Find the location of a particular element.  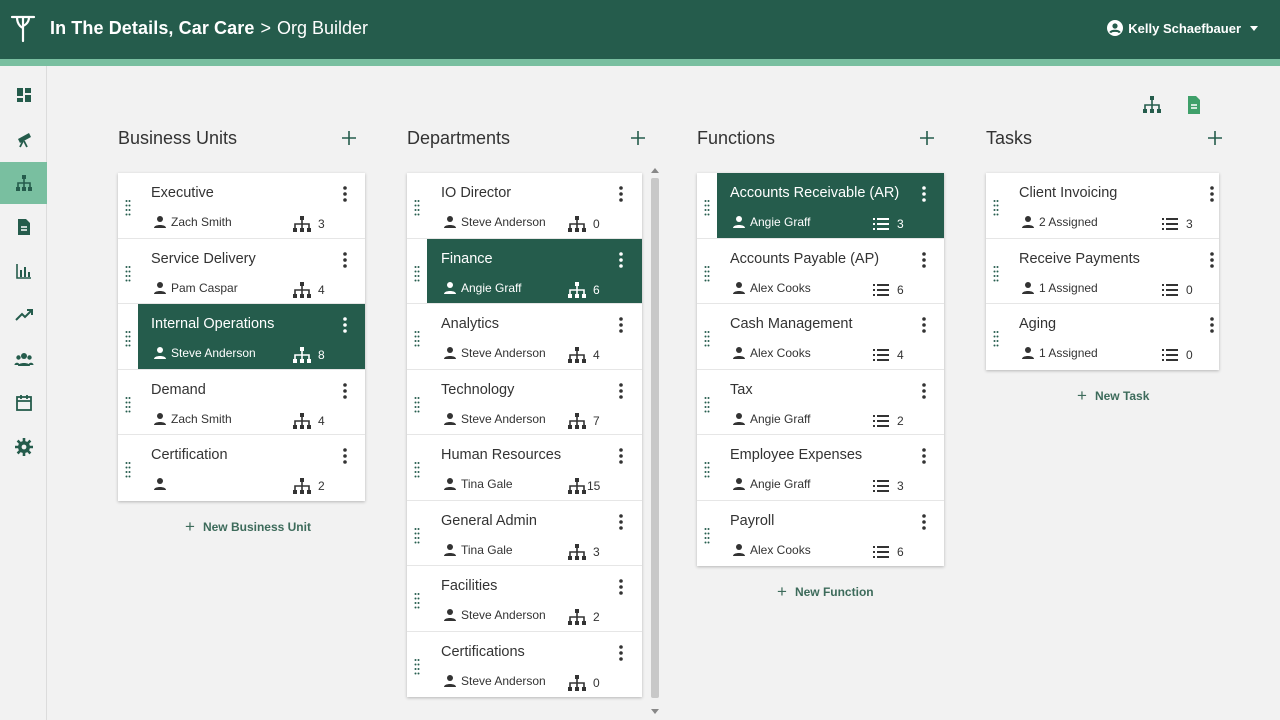

list-item-selected: Accounts Receivable (AR) Angie Graff 3 is located at coordinates (820, 206).